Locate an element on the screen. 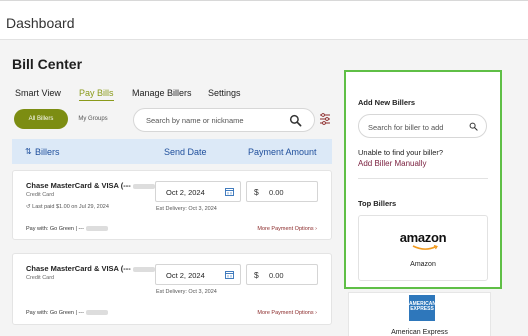 This screenshot has height=336, width=528. tab-settings: Settings is located at coordinates (224, 93).